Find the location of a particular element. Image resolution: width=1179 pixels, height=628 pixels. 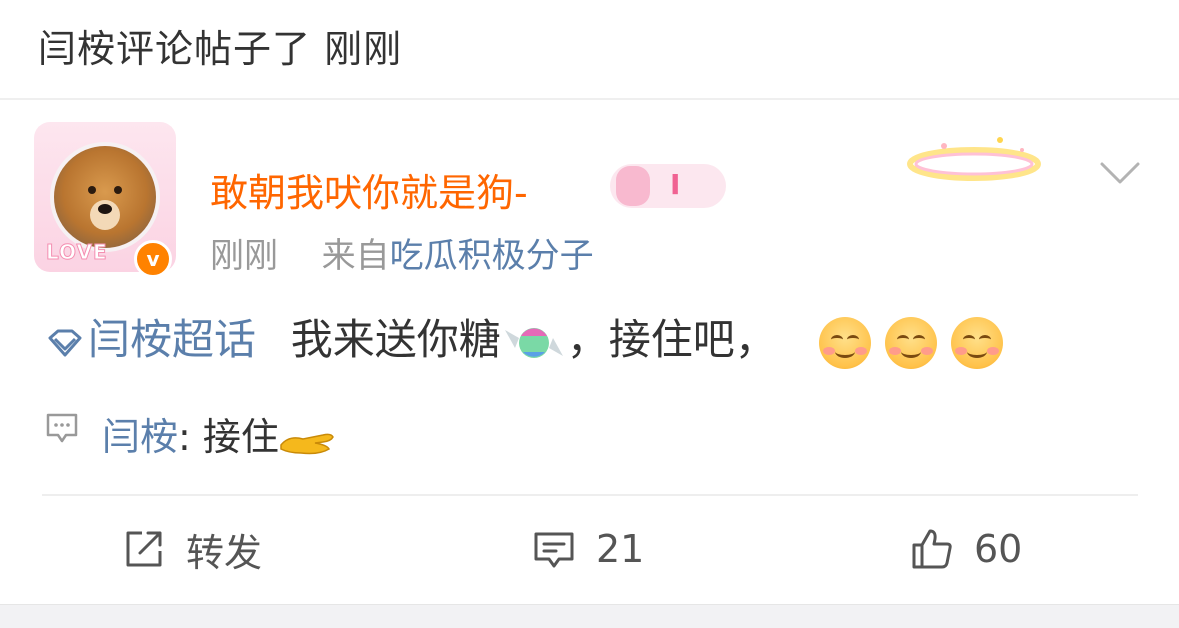

halo-decoration-icon is located at coordinates (974, 159).